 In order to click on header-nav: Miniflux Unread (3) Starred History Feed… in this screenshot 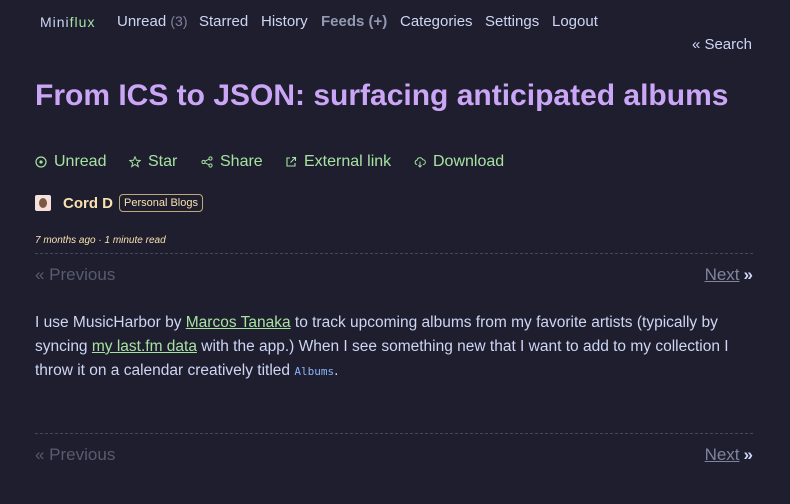, I will do `click(415, 23)`.